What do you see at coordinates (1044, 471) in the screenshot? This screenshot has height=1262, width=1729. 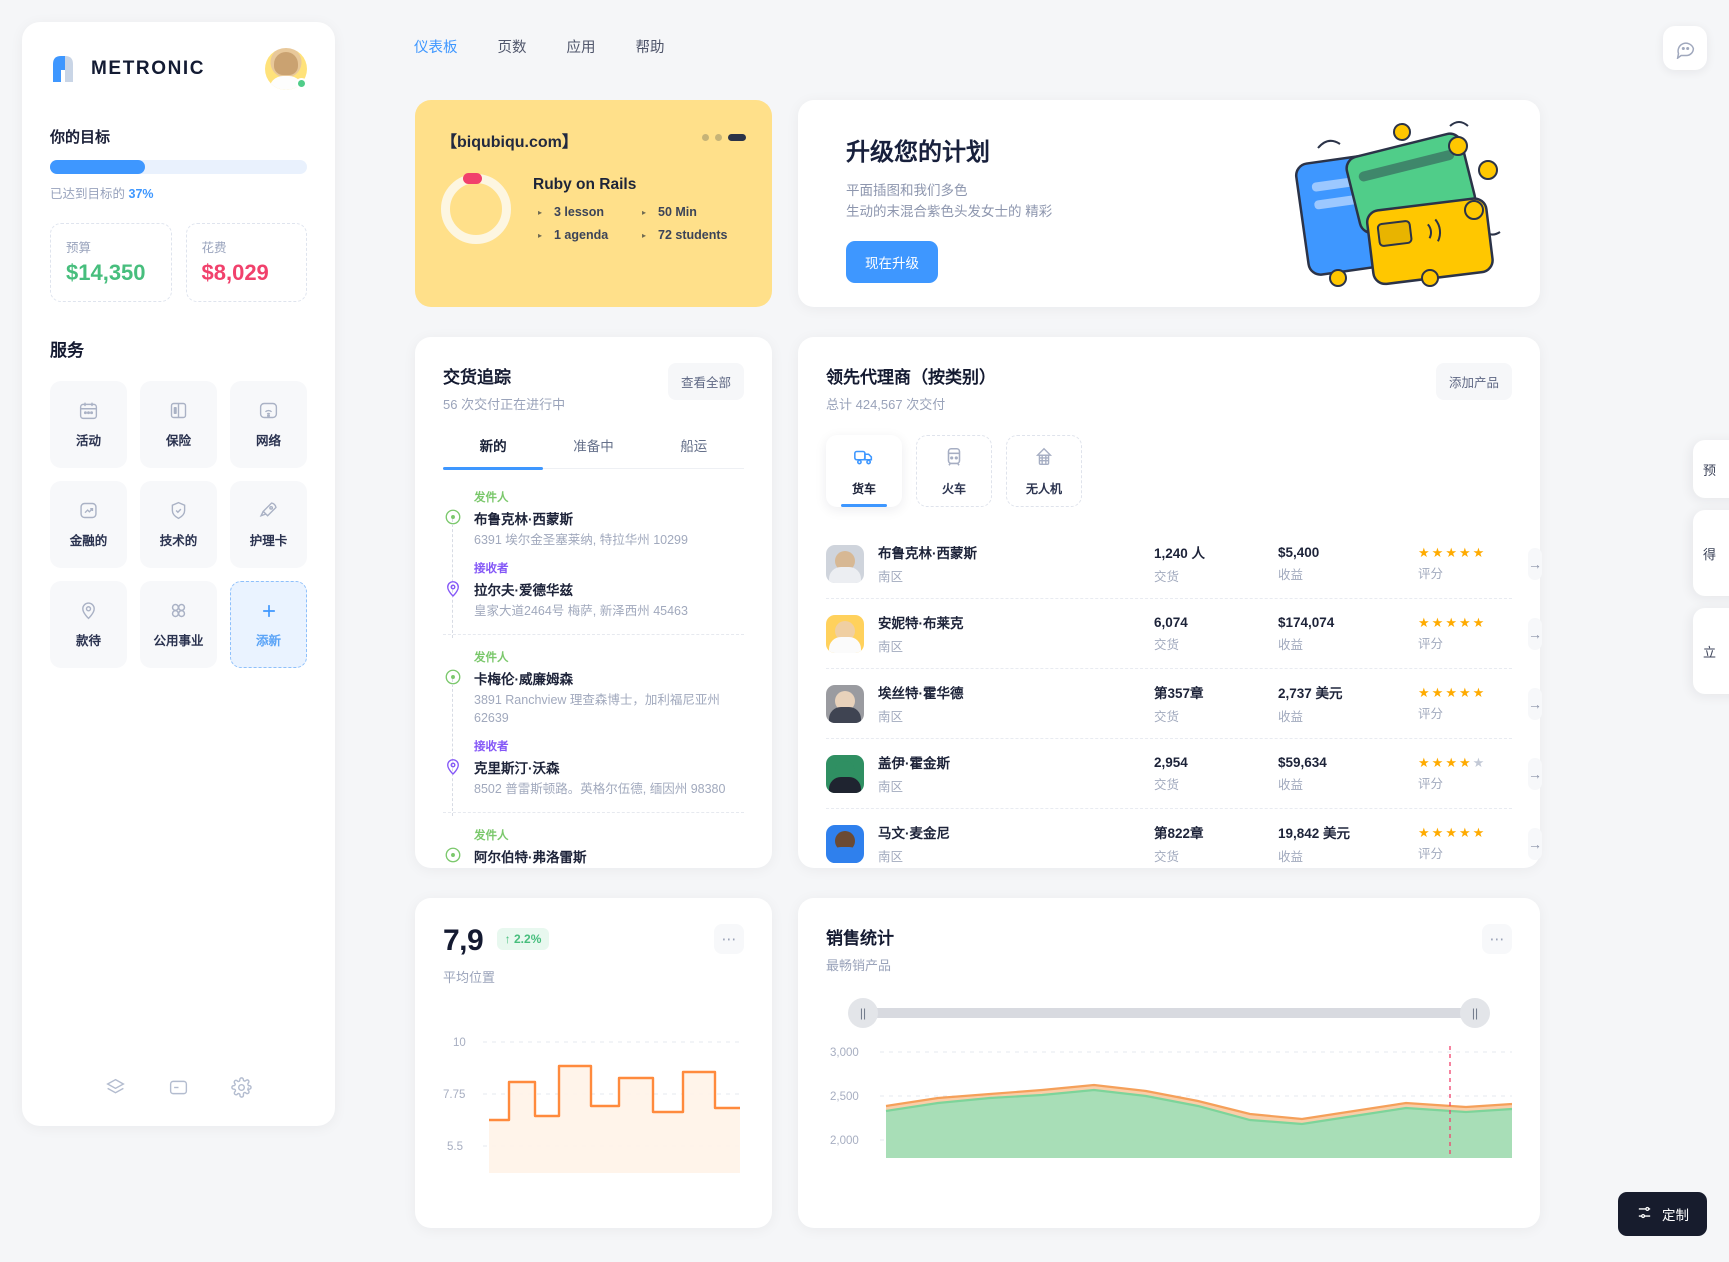 I see `category-tab-drone: 无人机` at bounding box center [1044, 471].